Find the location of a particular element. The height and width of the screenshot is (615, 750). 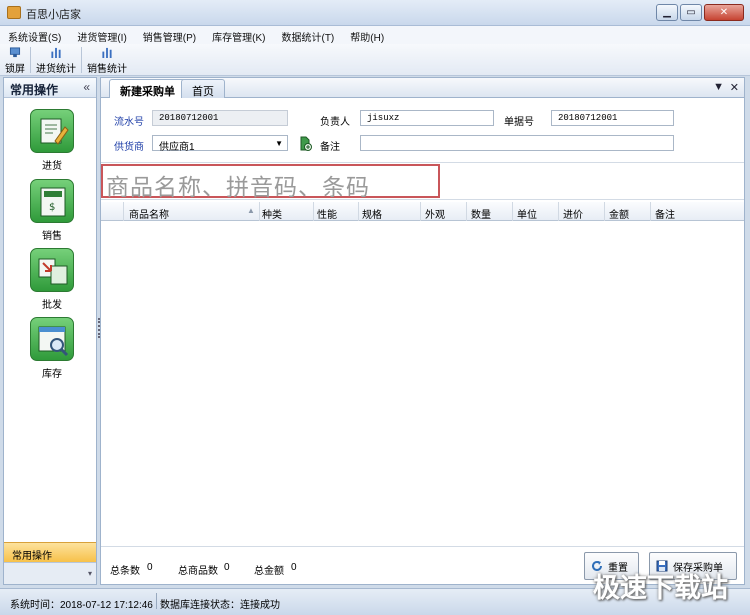

remark-label: 备注 is located at coordinates (330, 147).